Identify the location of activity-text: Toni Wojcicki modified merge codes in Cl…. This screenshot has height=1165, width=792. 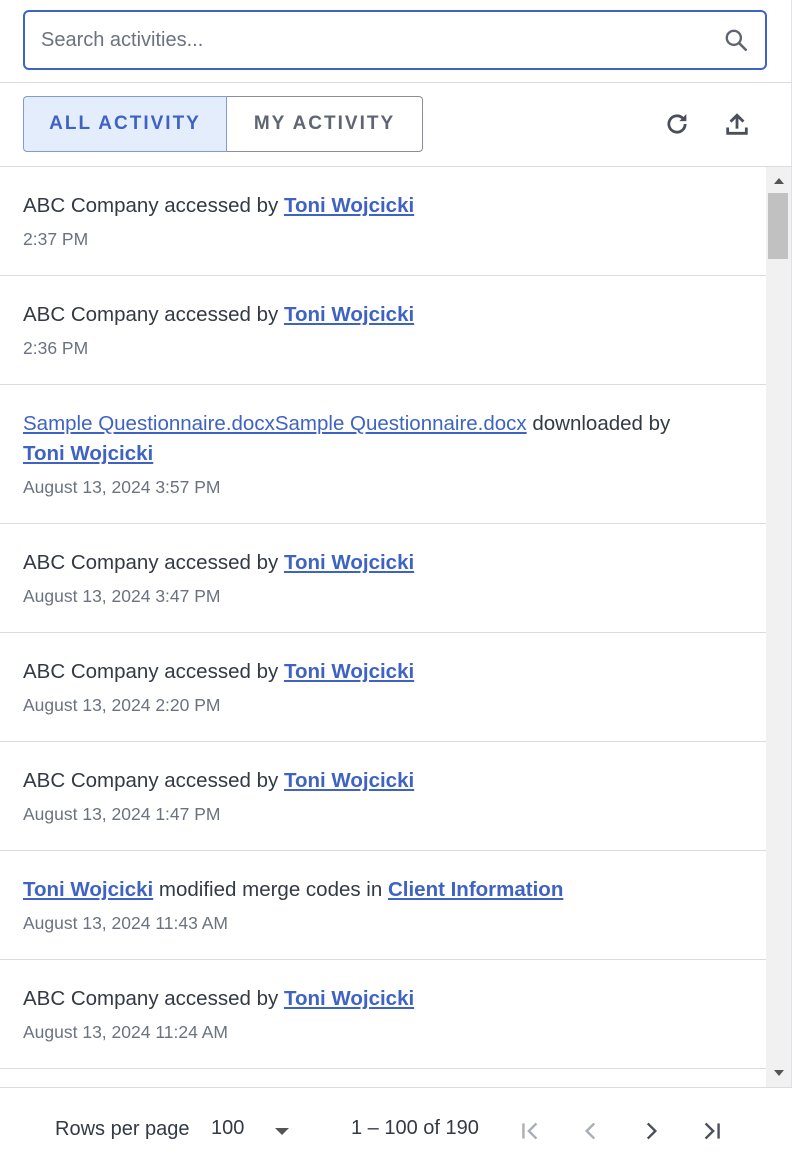
(383, 890).